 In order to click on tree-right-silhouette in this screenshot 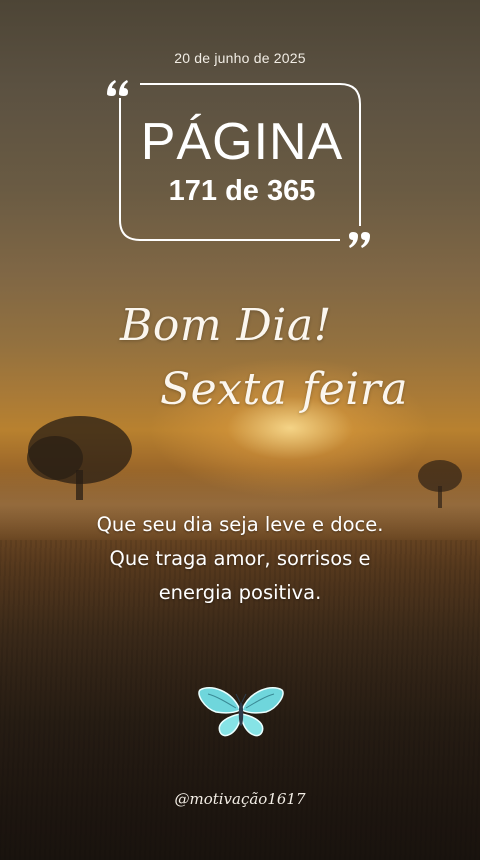, I will do `click(440, 484)`.